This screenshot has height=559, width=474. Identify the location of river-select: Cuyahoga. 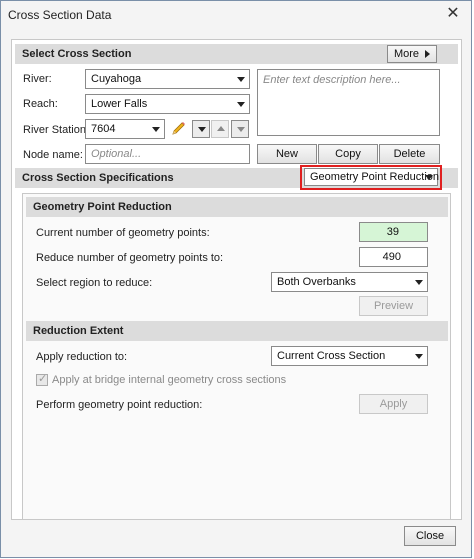
(167, 79).